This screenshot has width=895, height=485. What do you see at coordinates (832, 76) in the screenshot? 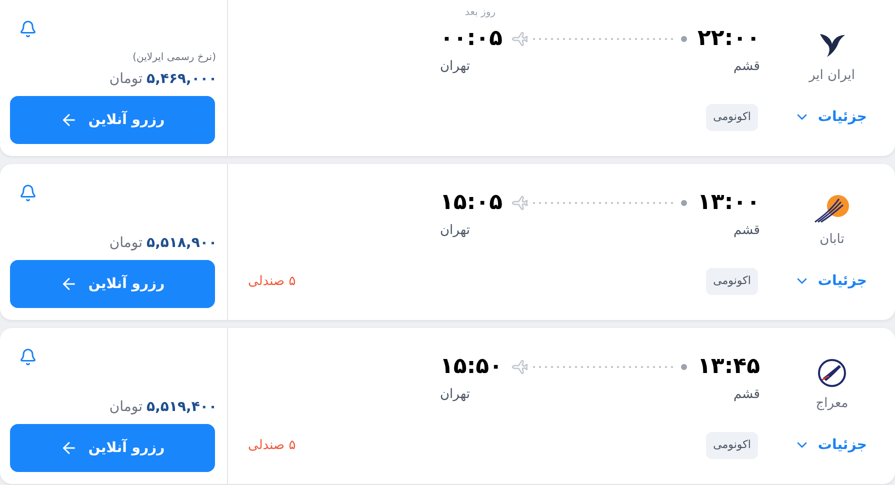
I see `airline-name: ایران ایر` at bounding box center [832, 76].